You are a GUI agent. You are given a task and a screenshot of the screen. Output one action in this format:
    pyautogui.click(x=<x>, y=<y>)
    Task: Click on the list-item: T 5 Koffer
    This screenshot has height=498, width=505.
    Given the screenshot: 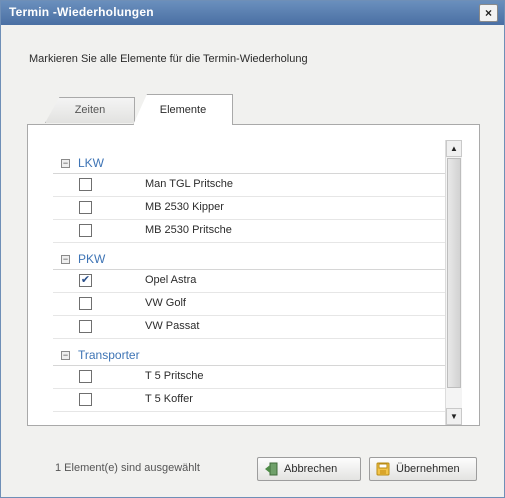 What is the action you would take?
    pyautogui.click(x=249, y=400)
    